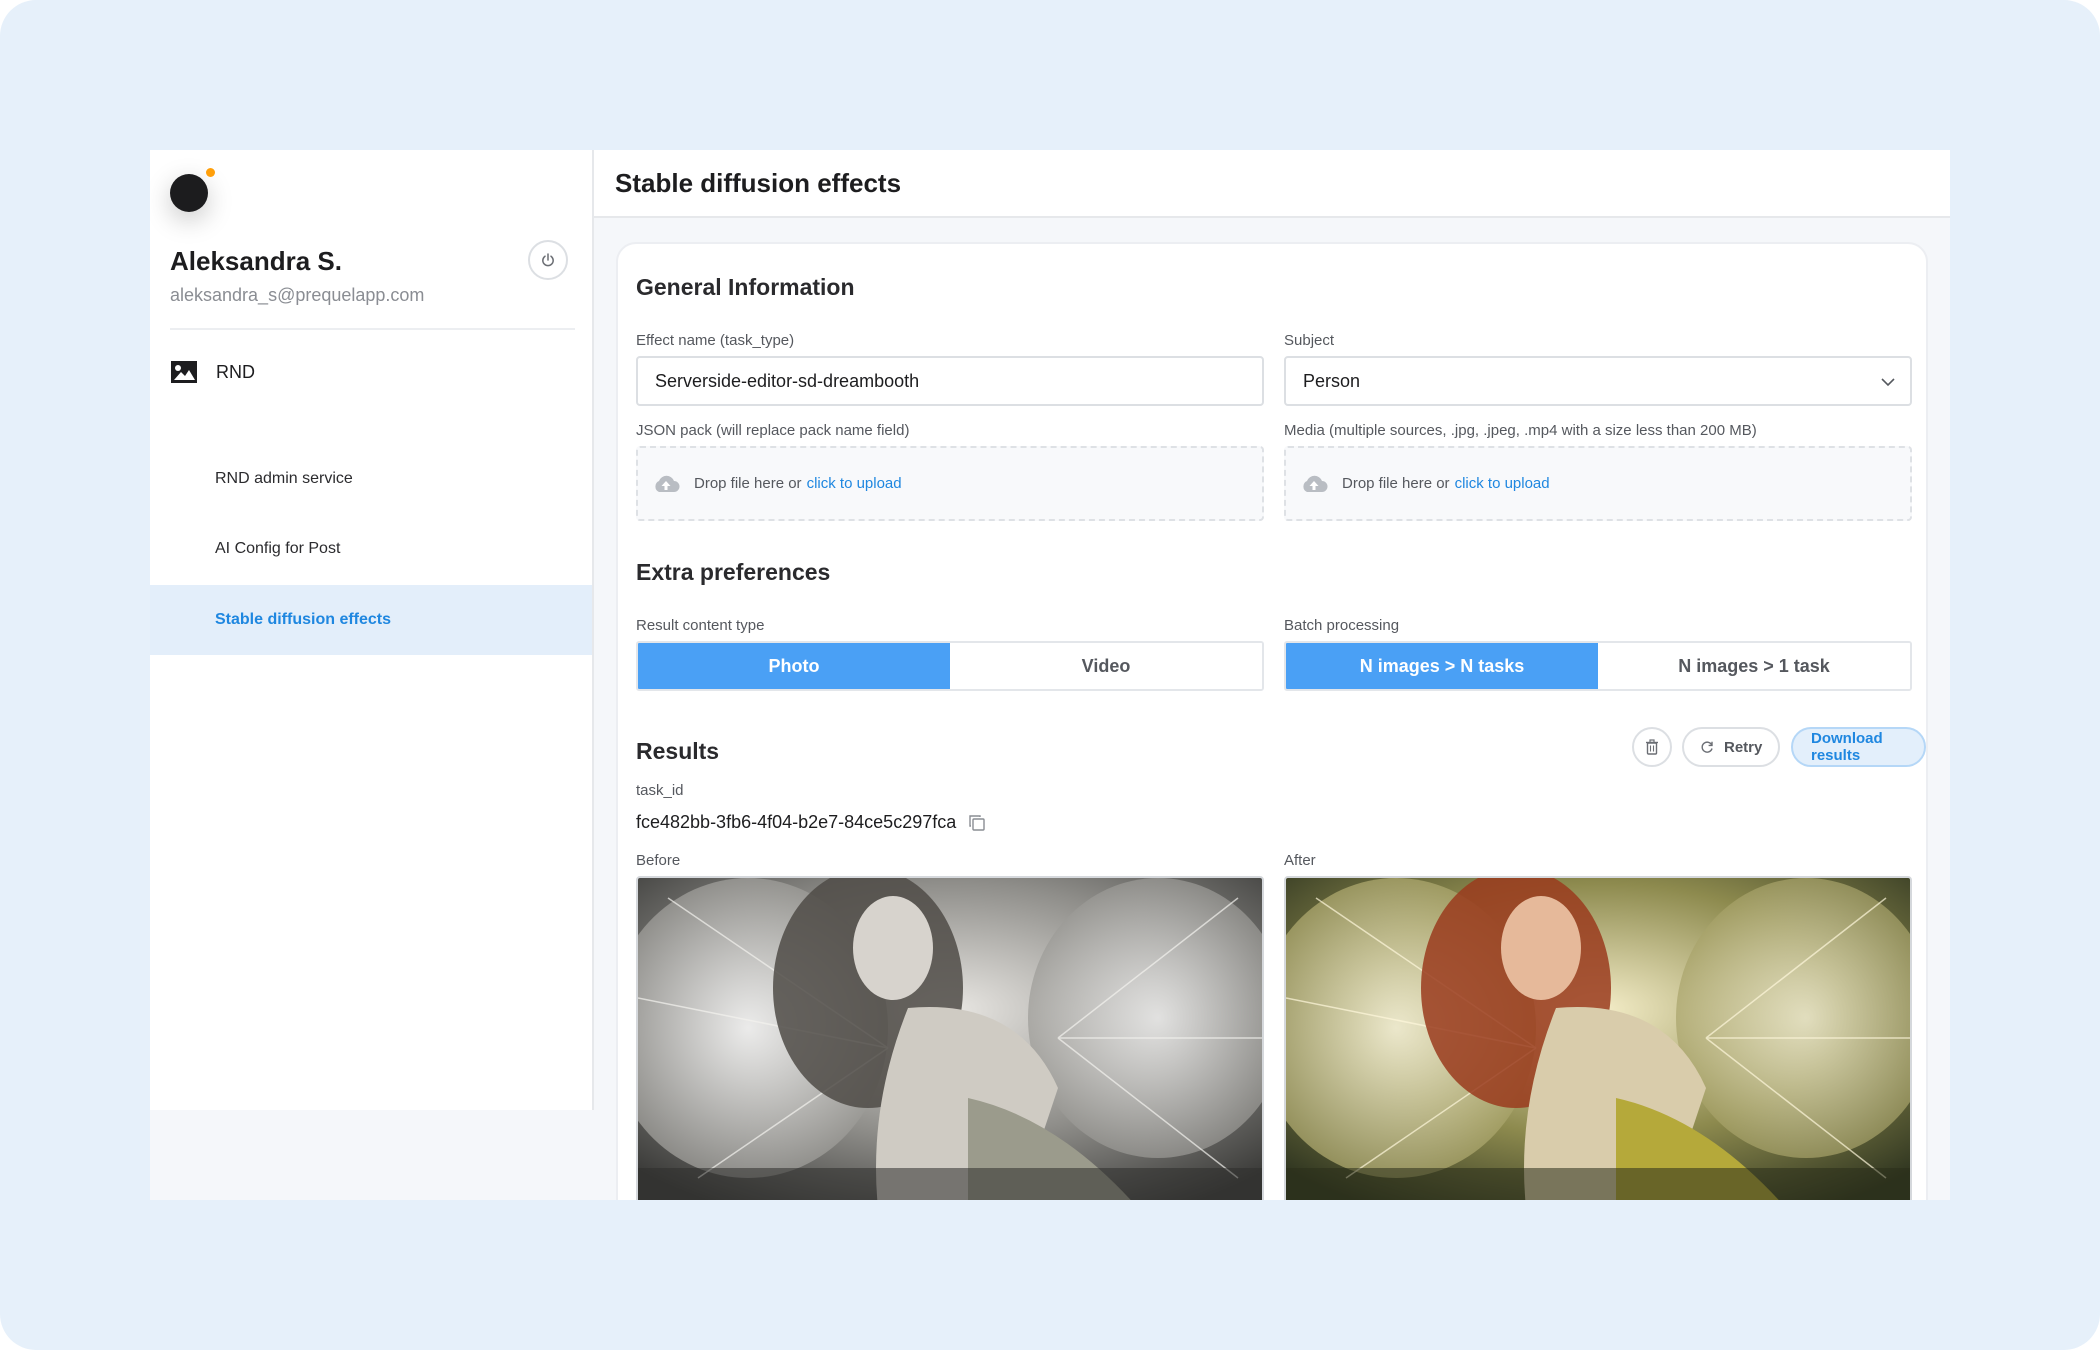  What do you see at coordinates (371, 479) in the screenshot?
I see `sidebar-item-rnd-admin-service: RND admin service` at bounding box center [371, 479].